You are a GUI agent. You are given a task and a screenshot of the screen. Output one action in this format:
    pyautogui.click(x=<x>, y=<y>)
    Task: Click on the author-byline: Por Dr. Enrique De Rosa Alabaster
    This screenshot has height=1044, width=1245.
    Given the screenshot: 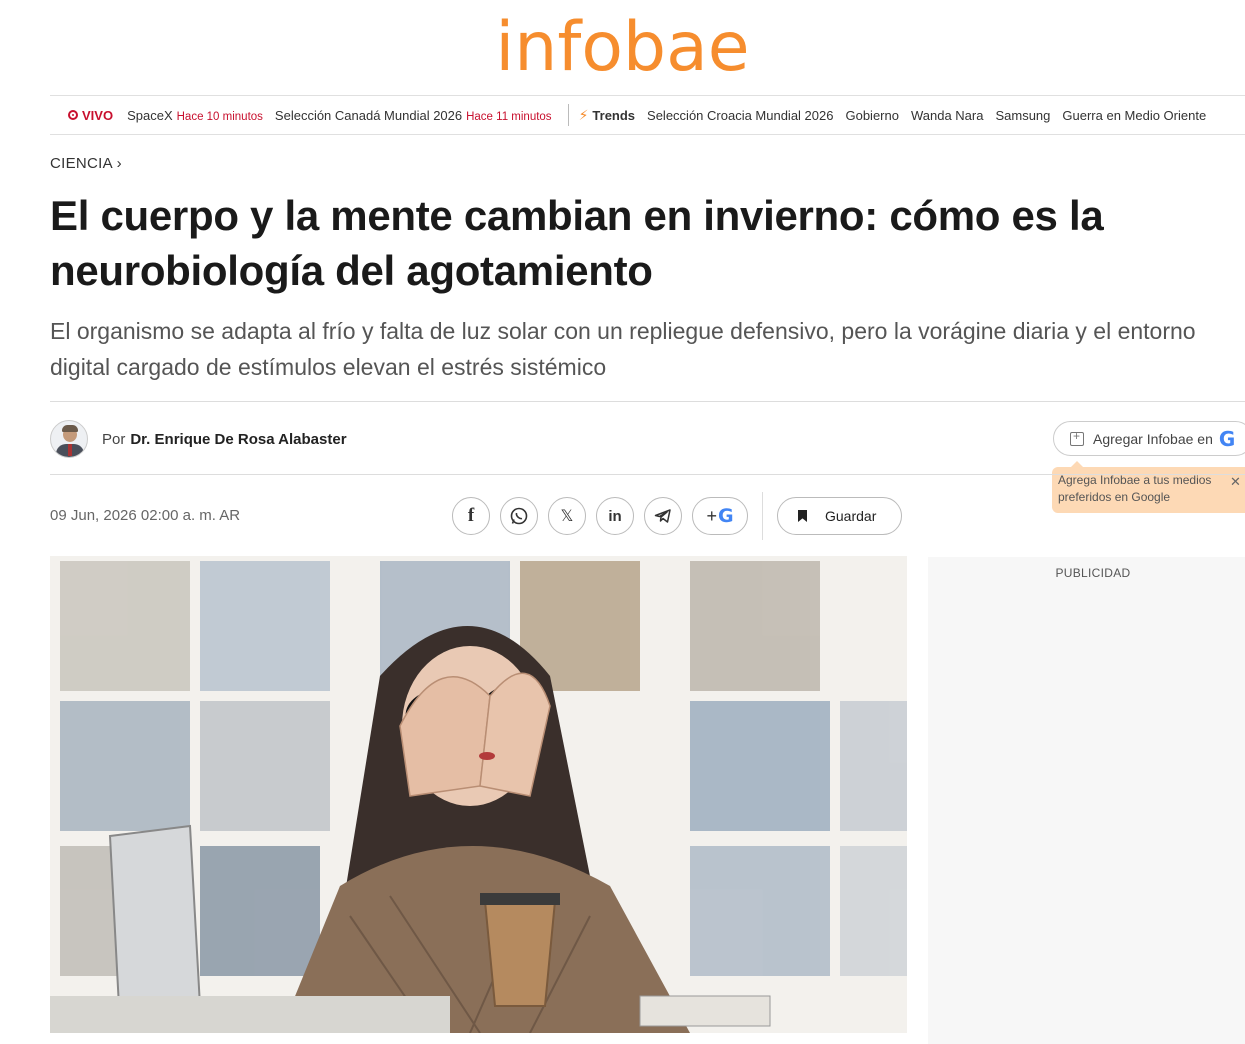 What is the action you would take?
    pyautogui.click(x=198, y=439)
    